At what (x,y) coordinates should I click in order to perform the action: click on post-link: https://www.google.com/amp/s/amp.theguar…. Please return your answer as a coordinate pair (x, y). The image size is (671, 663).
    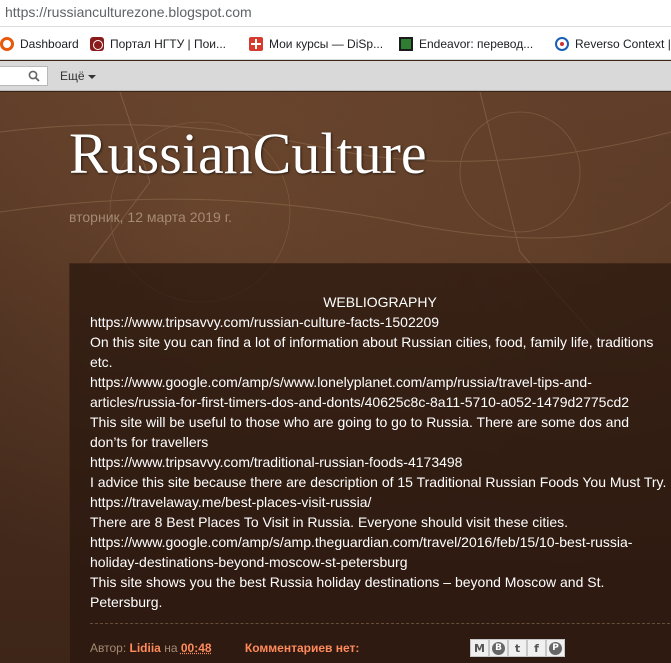
    Looking at the image, I should click on (380, 552).